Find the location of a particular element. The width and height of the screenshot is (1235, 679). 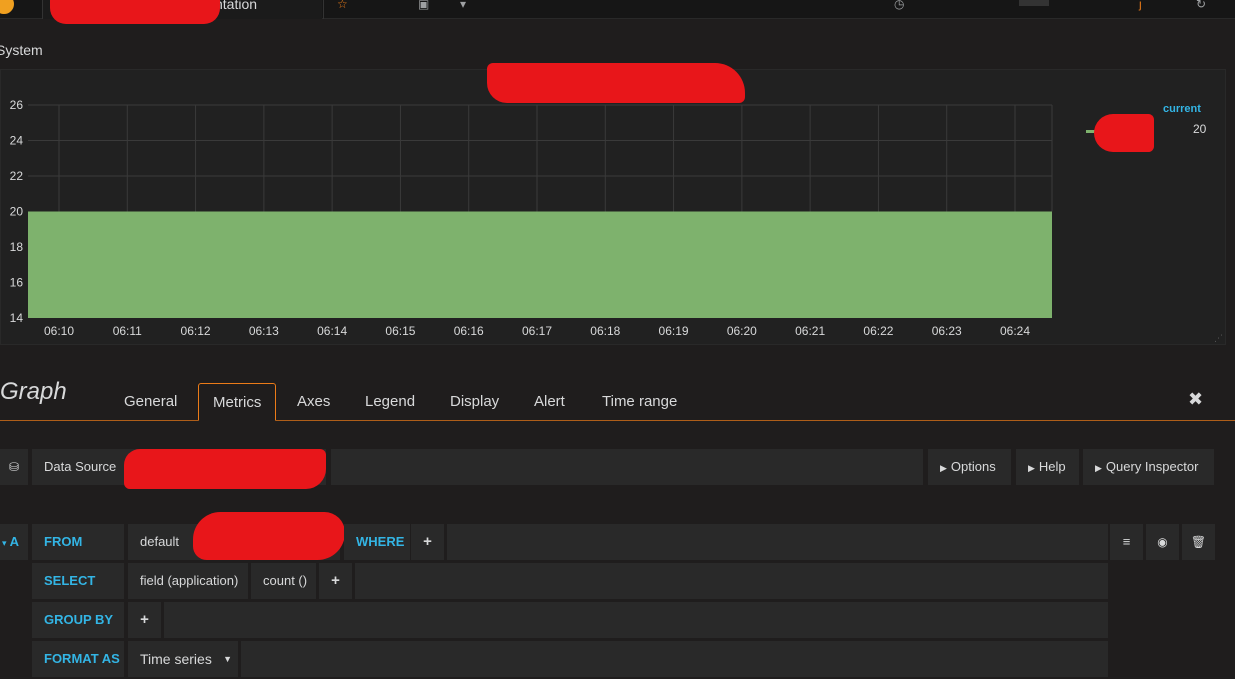

x-tick-label: 06:20 is located at coordinates (742, 331).